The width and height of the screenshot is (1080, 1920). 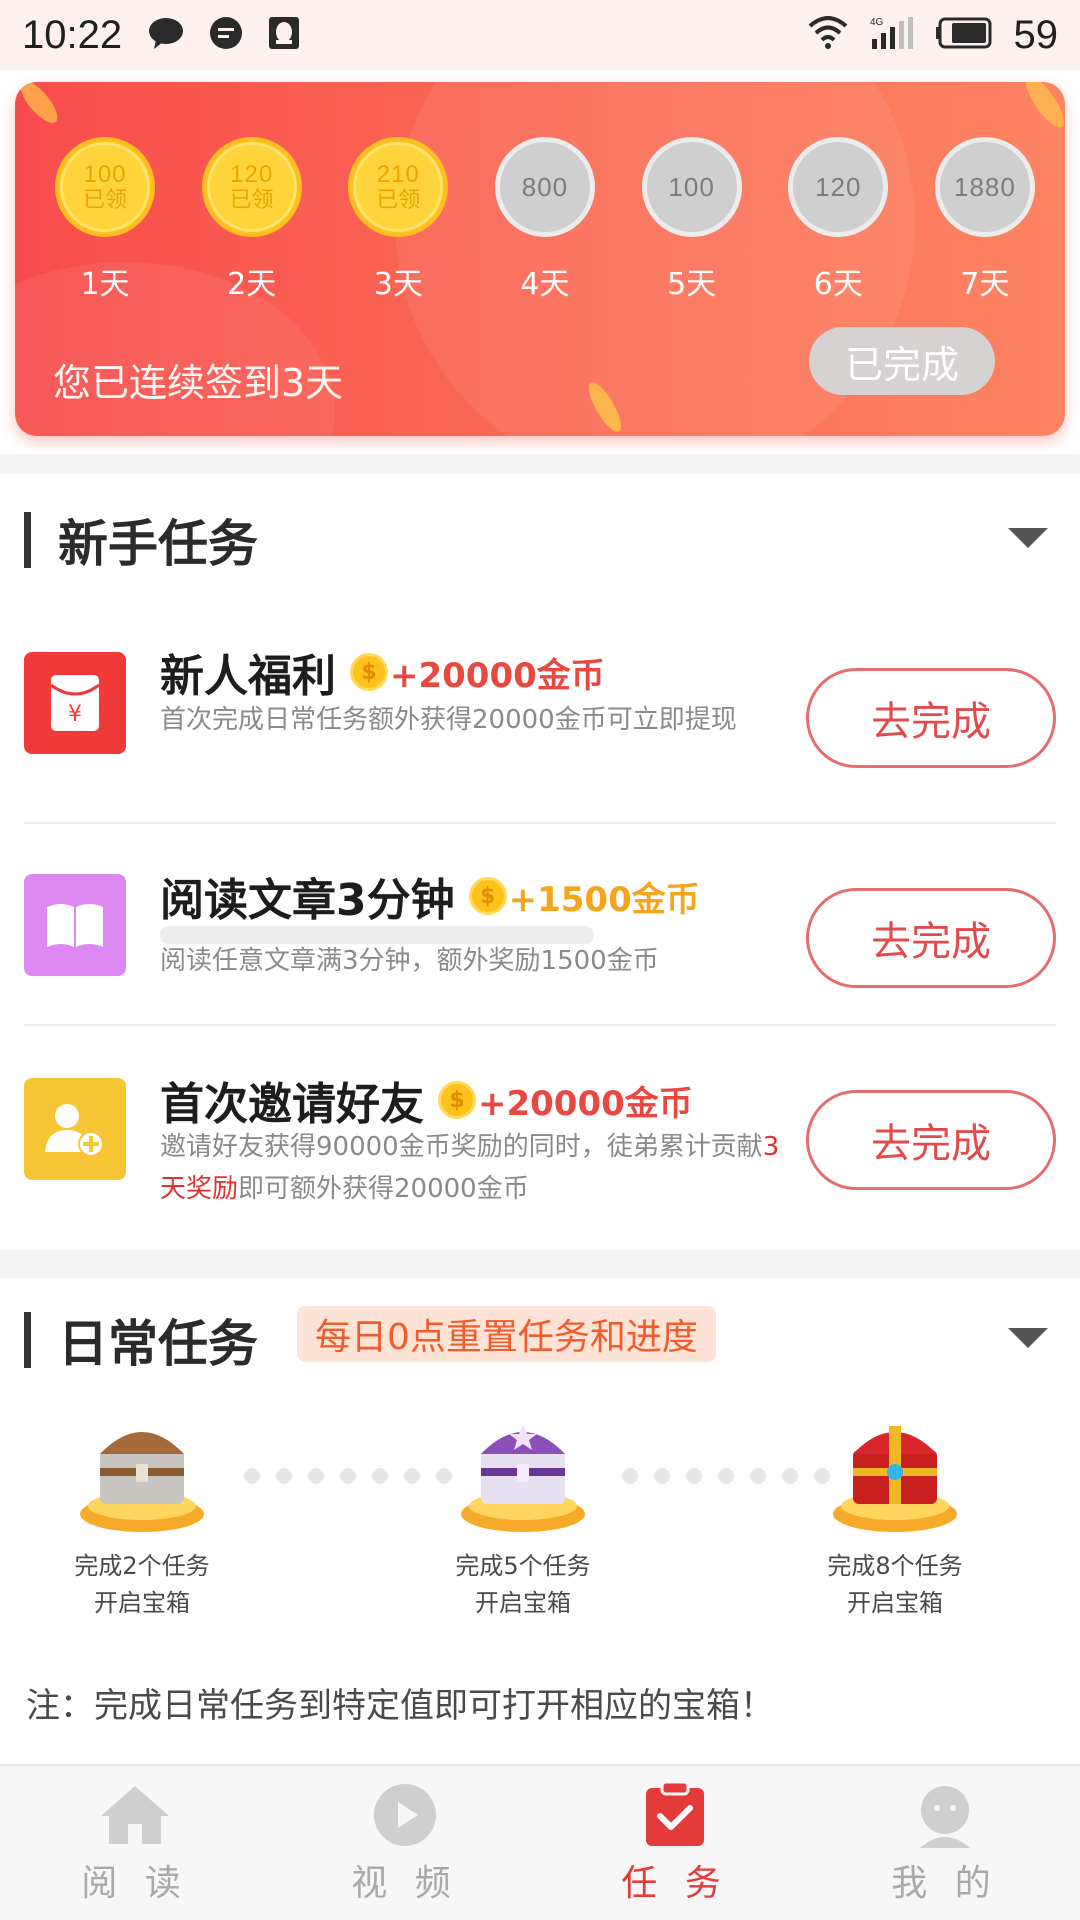 What do you see at coordinates (158, 544) in the screenshot?
I see `section-title: 新手任务` at bounding box center [158, 544].